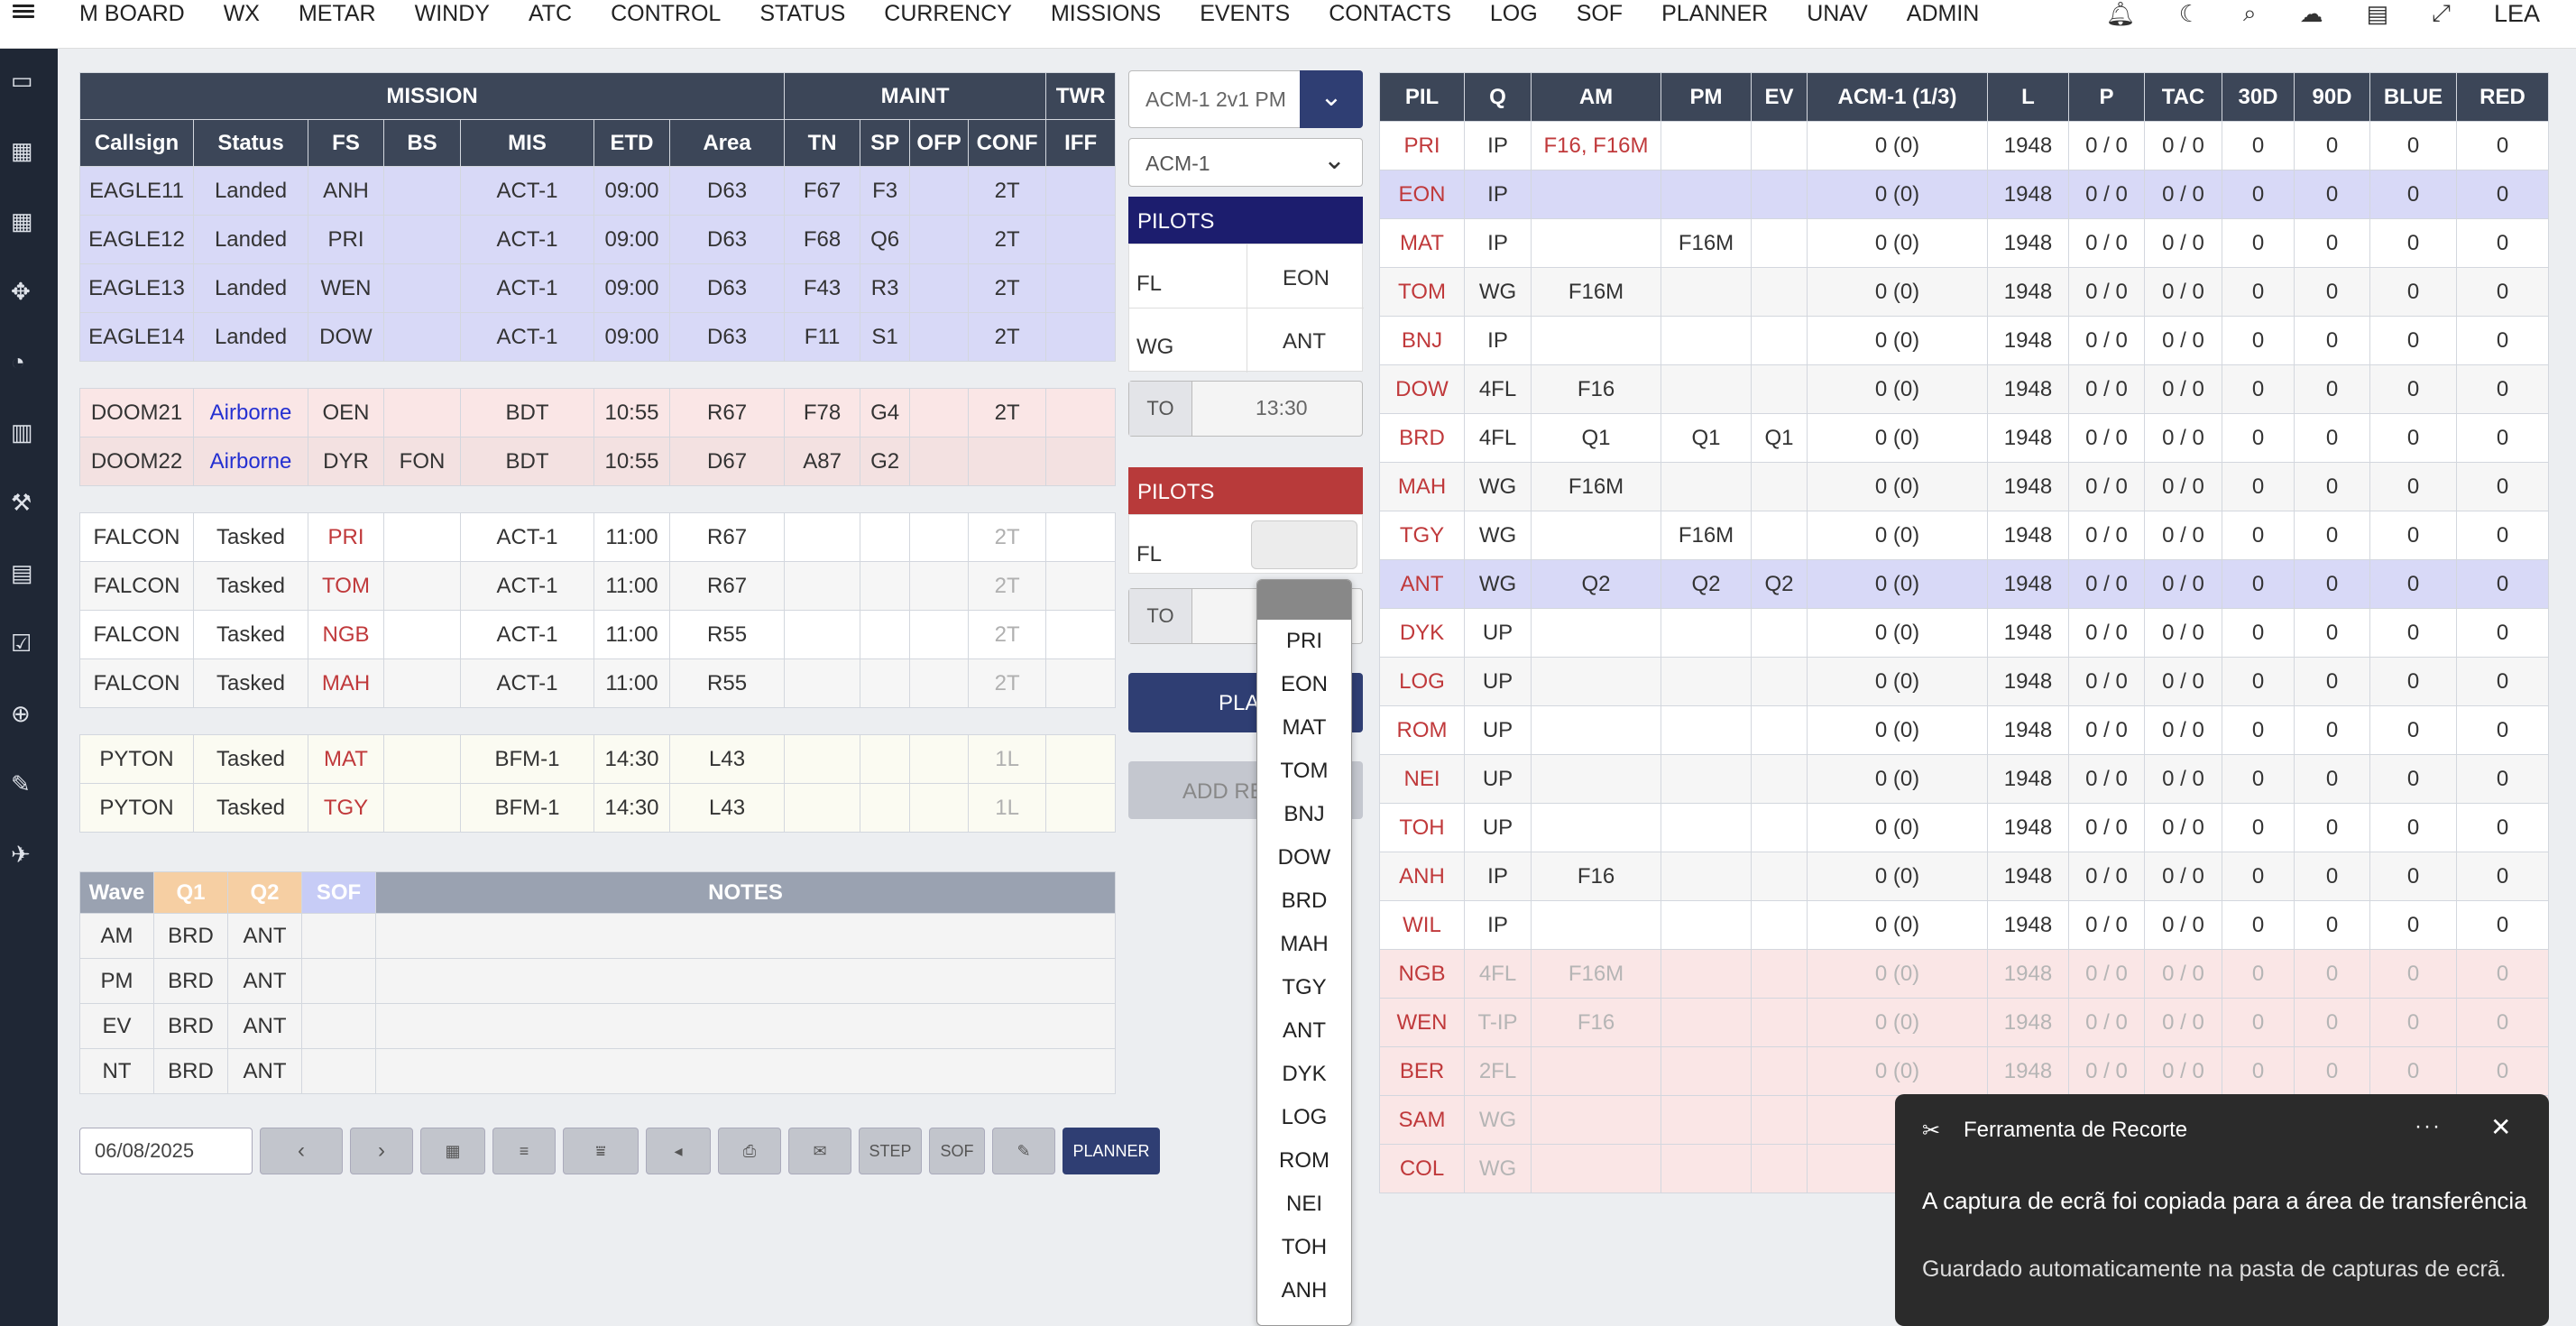  What do you see at coordinates (1837, 13) in the screenshot?
I see `nav-item-unav: UNAV` at bounding box center [1837, 13].